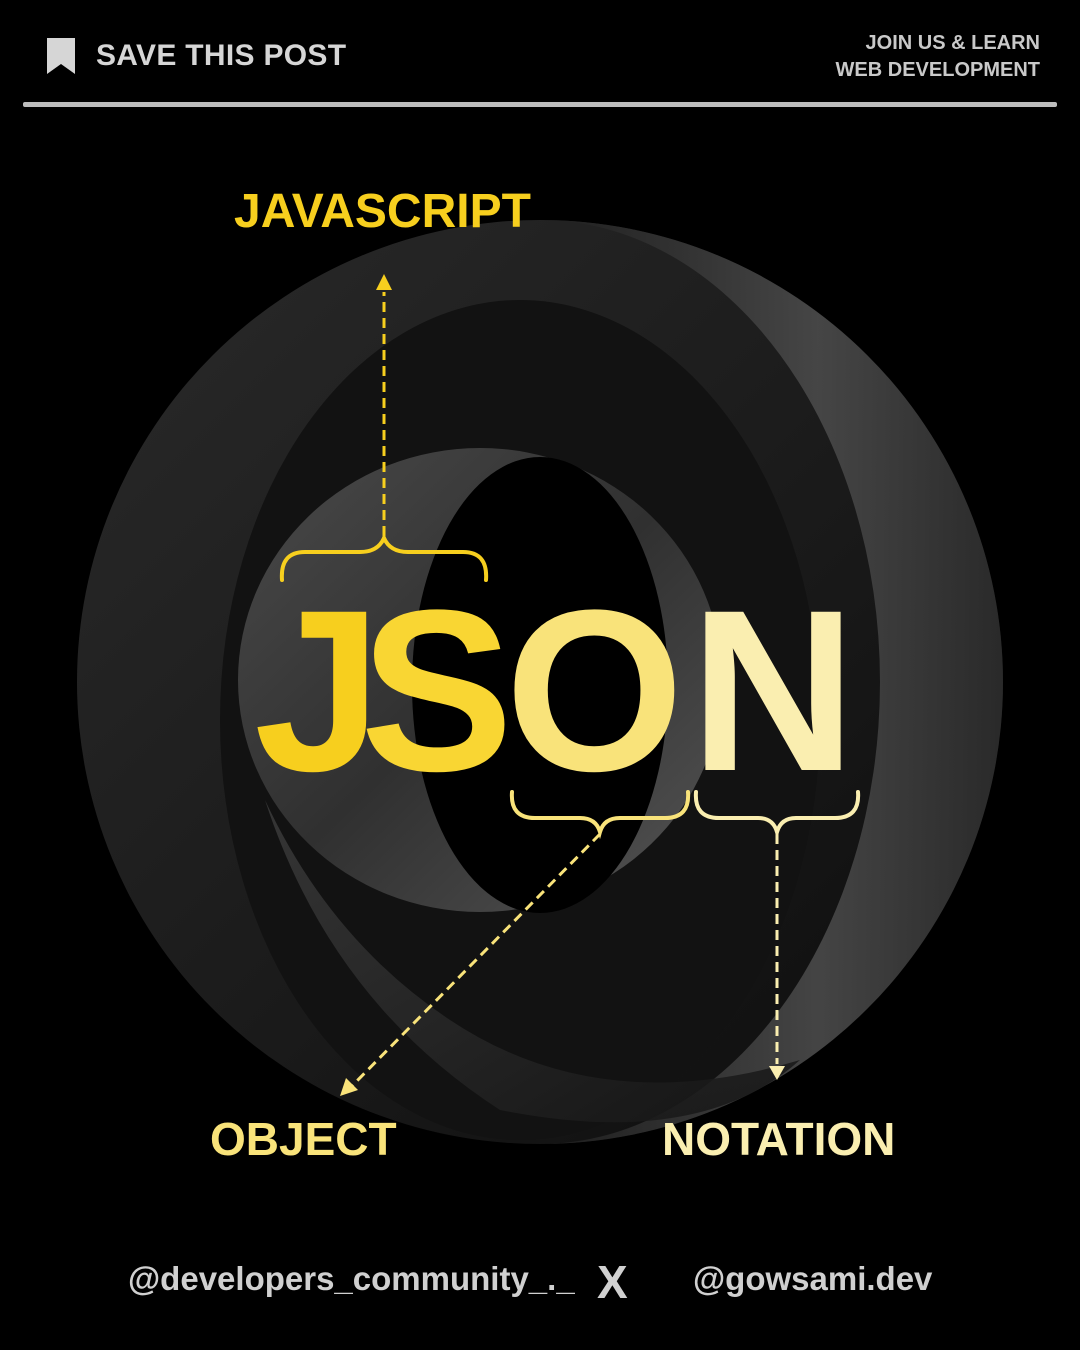  Describe the element at coordinates (779, 1139) in the screenshot. I see `label-notation: NOTATION` at that location.